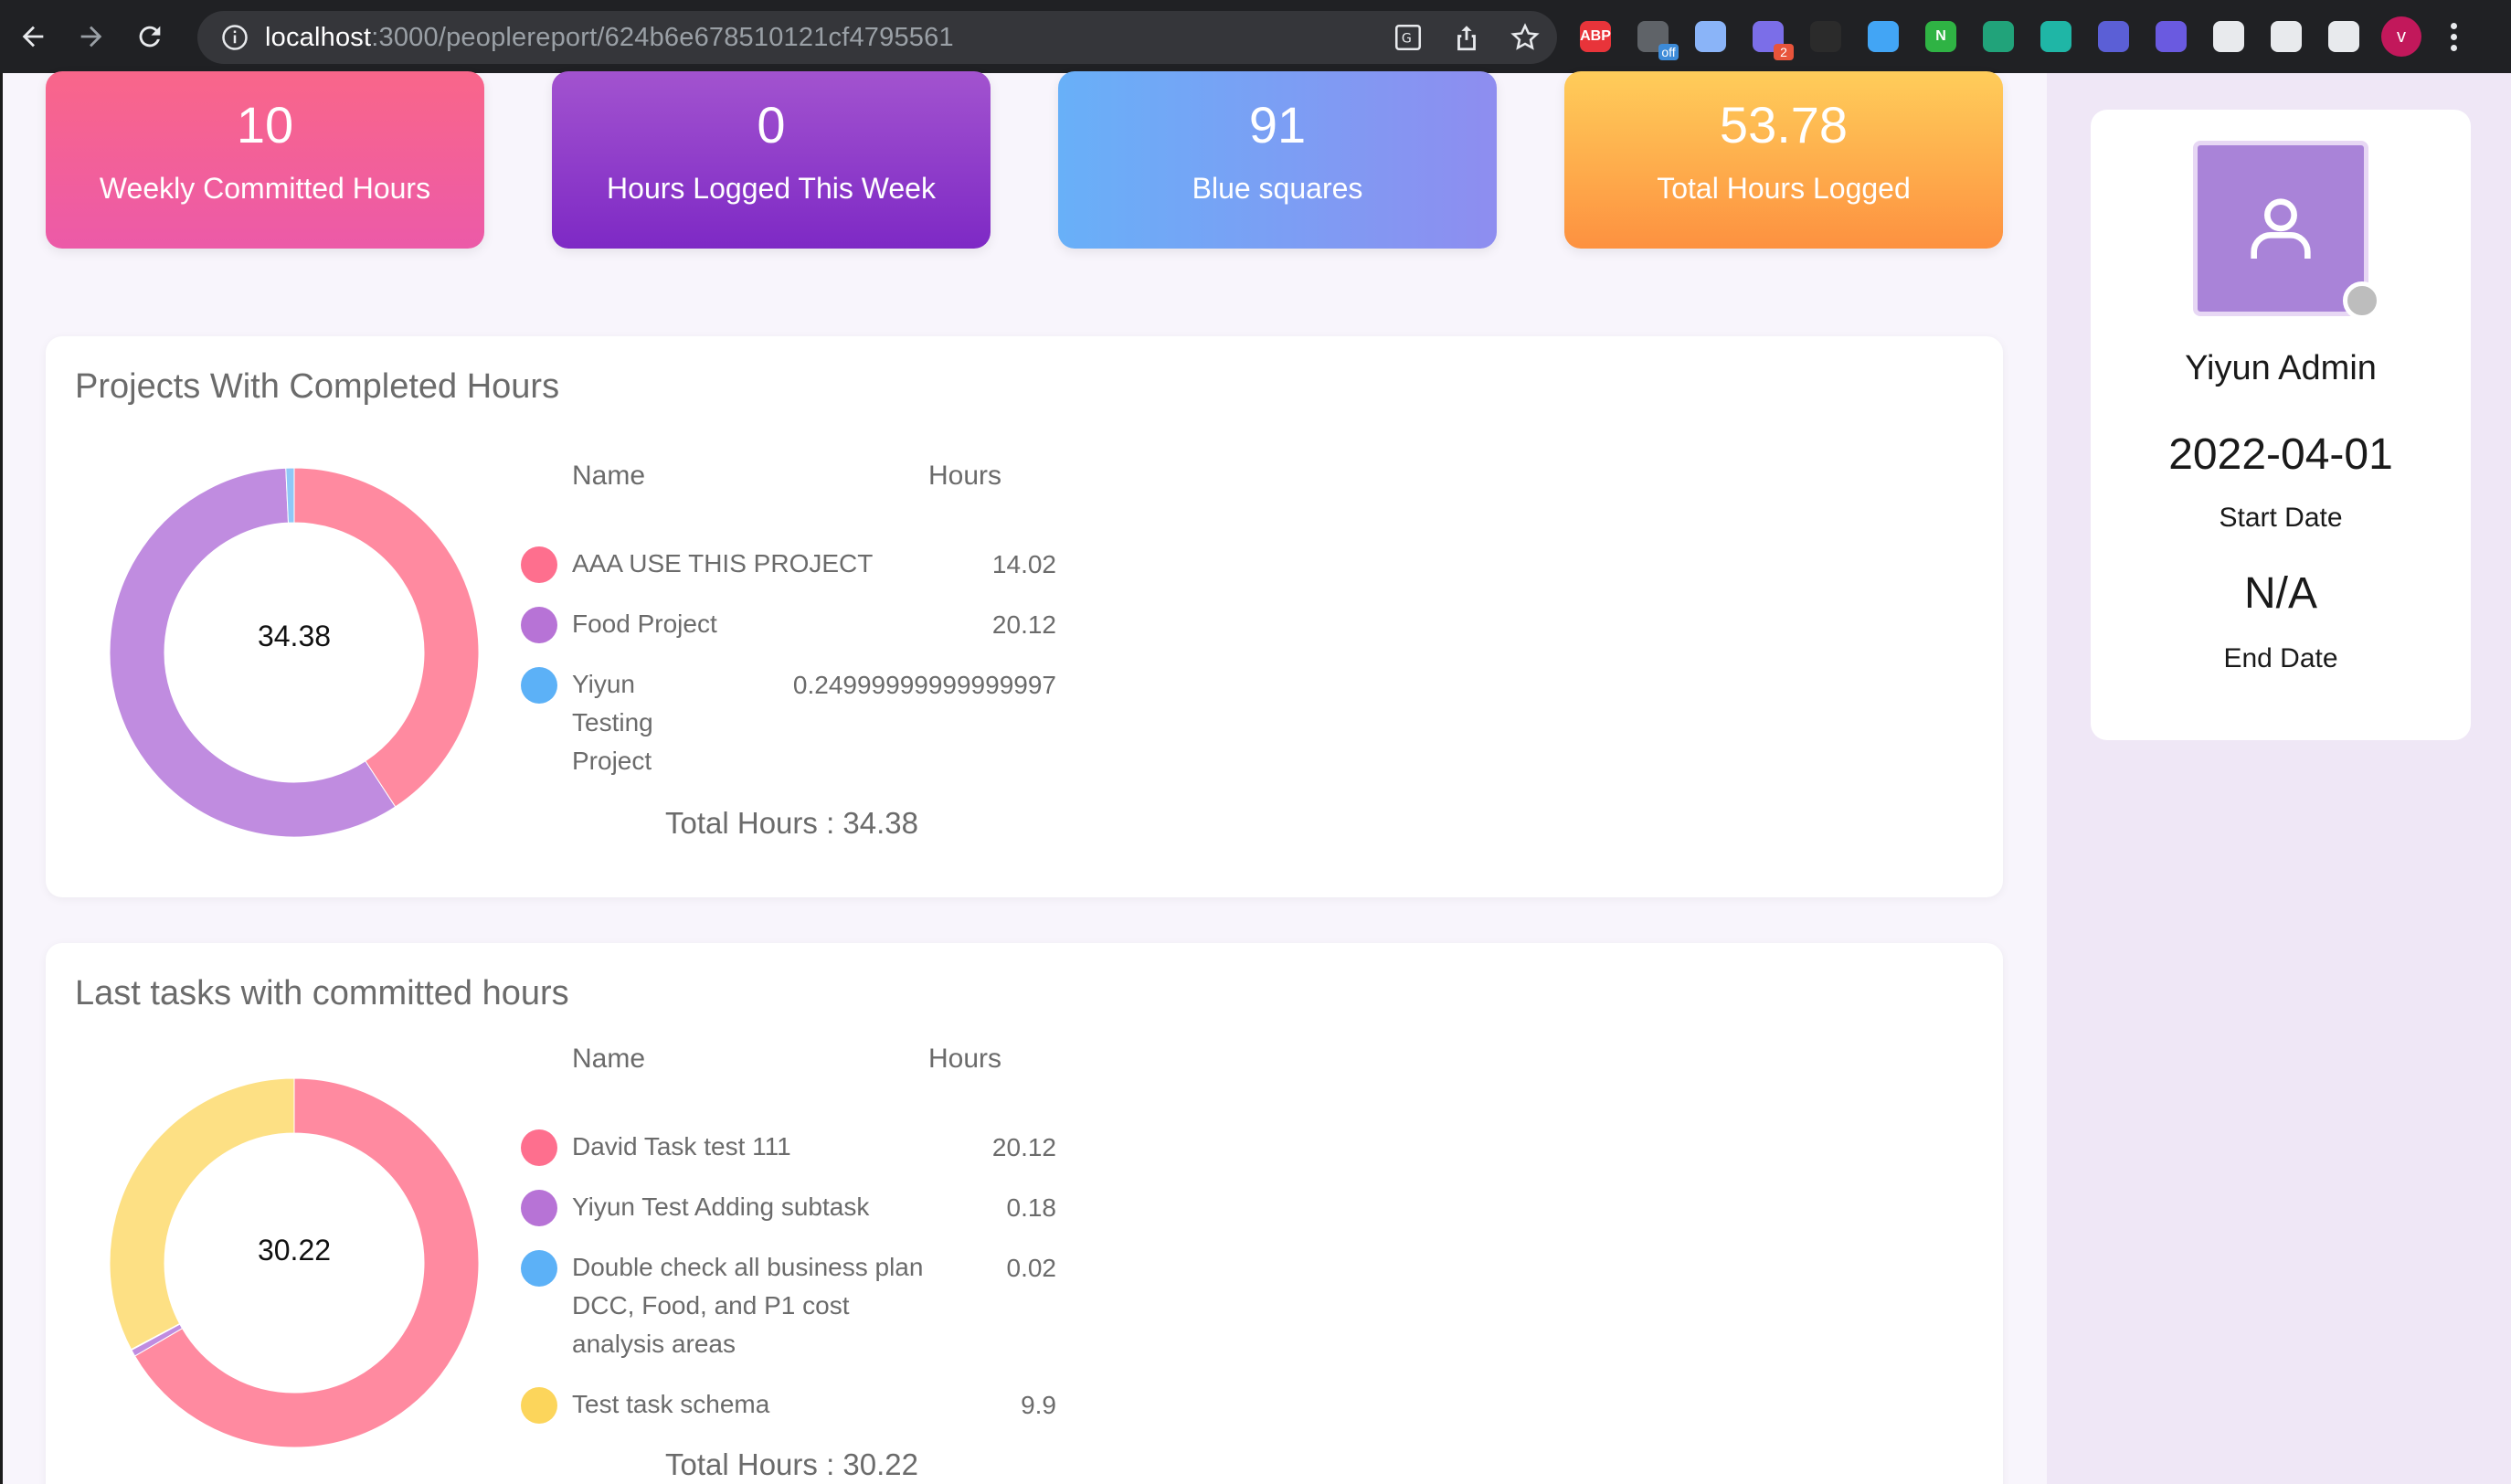 The height and width of the screenshot is (1484, 2511). What do you see at coordinates (1771, 38) in the screenshot?
I see `puzzle-burst-icon: 2` at bounding box center [1771, 38].